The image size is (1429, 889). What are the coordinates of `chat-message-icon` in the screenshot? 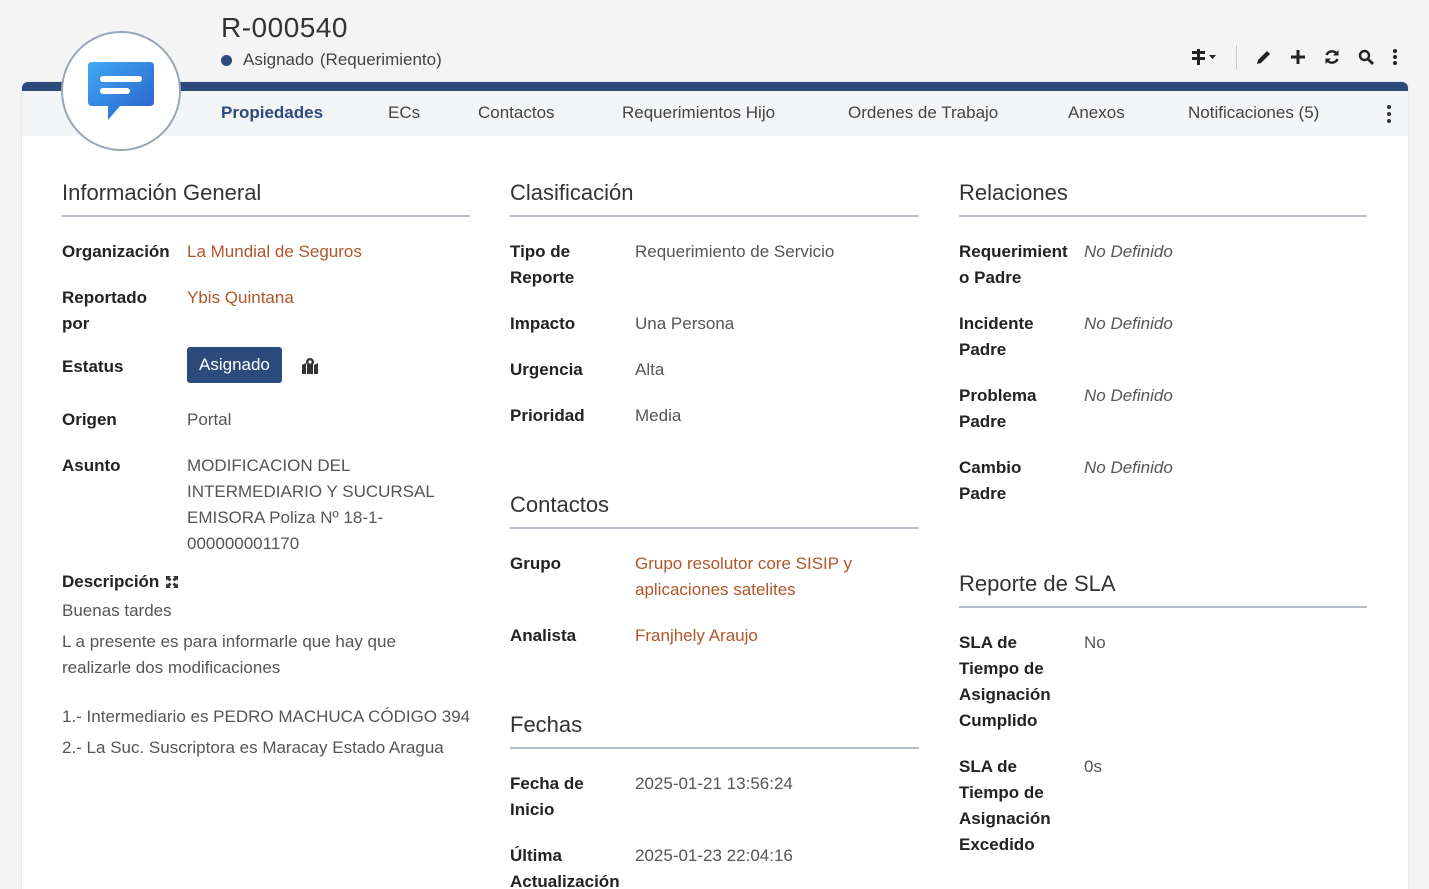 It's located at (121, 91).